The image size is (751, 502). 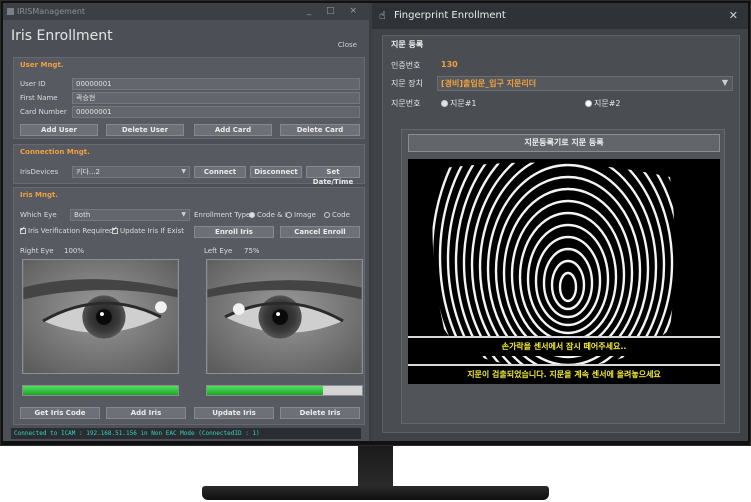 I want to click on right-eye-label: Right Eye, so click(x=37, y=251).